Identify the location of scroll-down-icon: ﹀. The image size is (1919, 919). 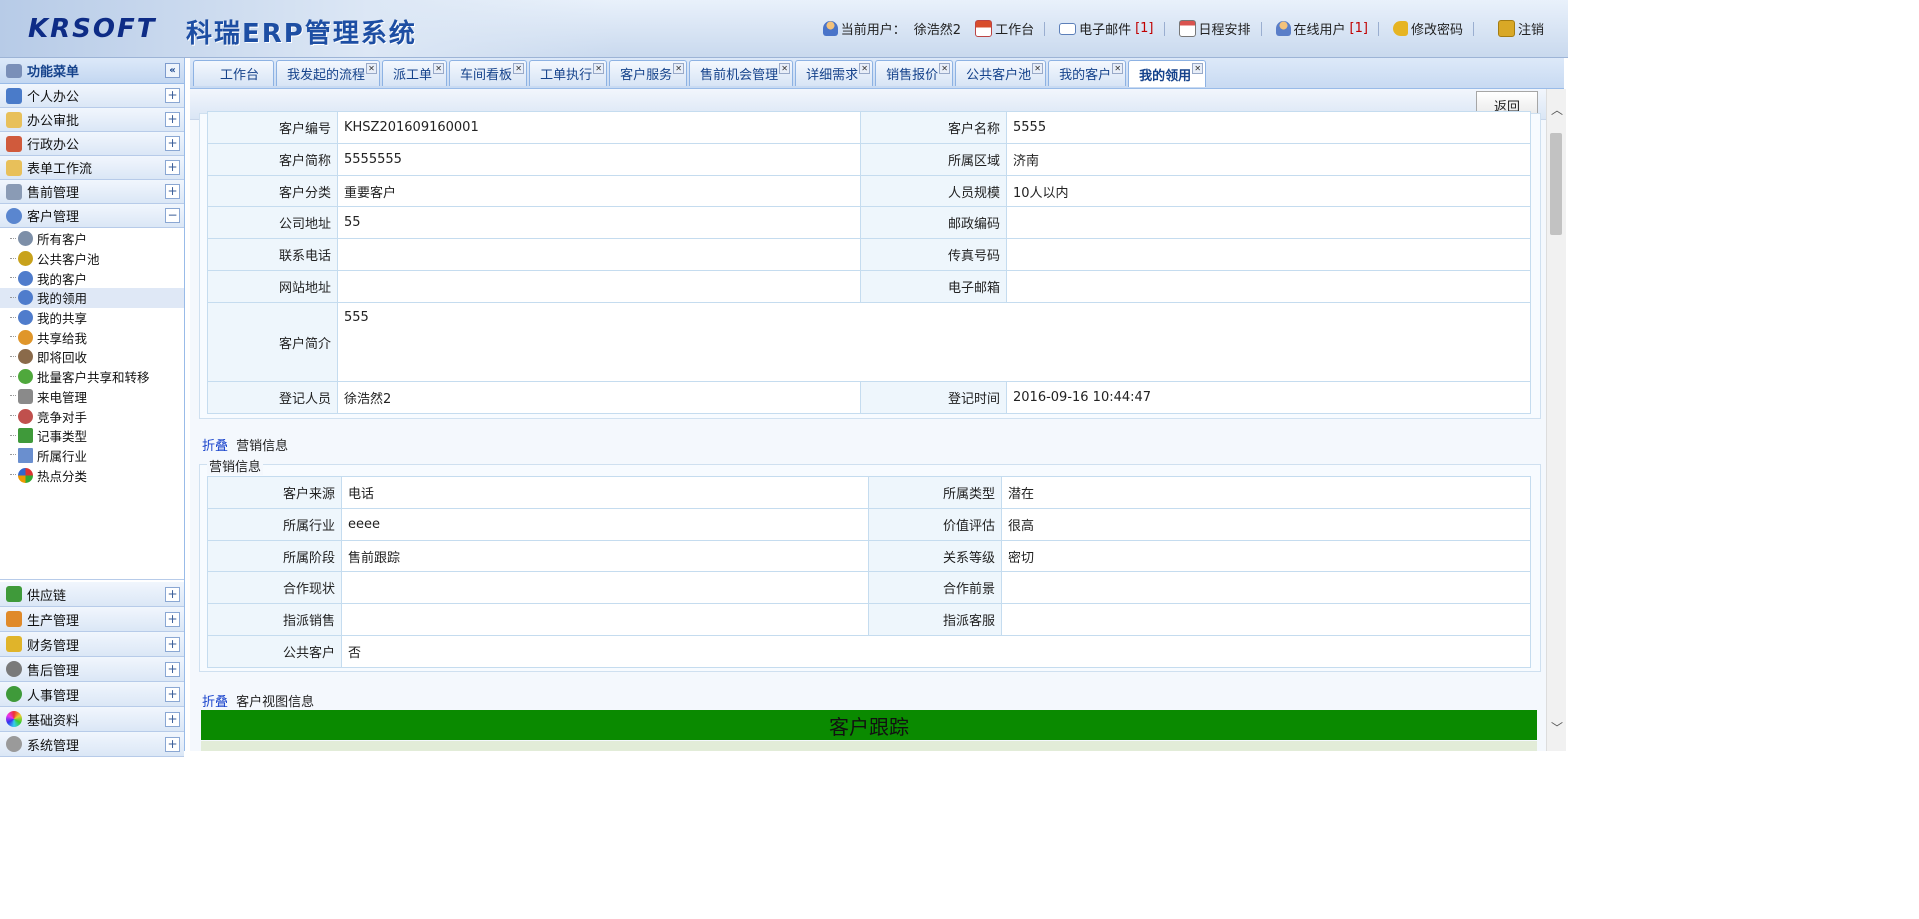
(1557, 727).